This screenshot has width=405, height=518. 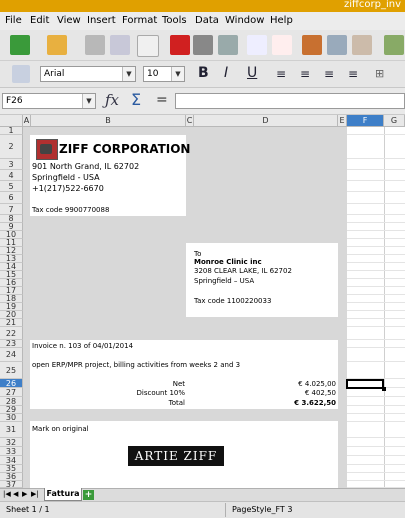 What do you see at coordinates (203, 45) in the screenshot?
I see `print-icon` at bounding box center [203, 45].